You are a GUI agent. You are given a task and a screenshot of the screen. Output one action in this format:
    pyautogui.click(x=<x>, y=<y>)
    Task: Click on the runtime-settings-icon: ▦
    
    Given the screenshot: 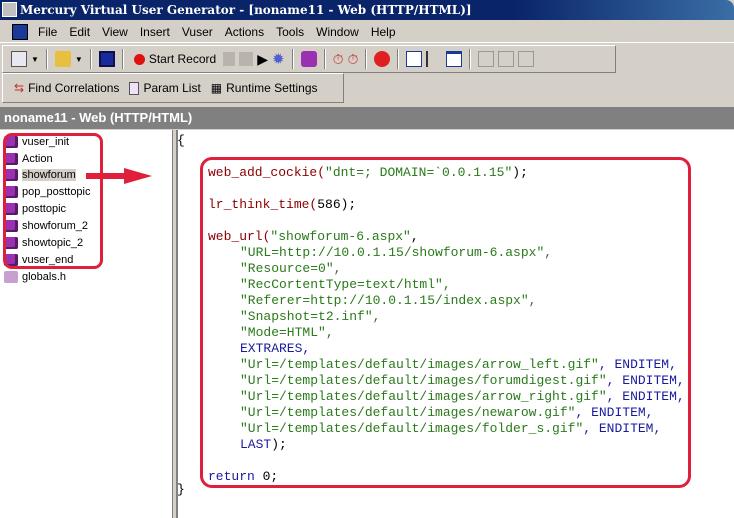 What is the action you would take?
    pyautogui.click(x=216, y=88)
    